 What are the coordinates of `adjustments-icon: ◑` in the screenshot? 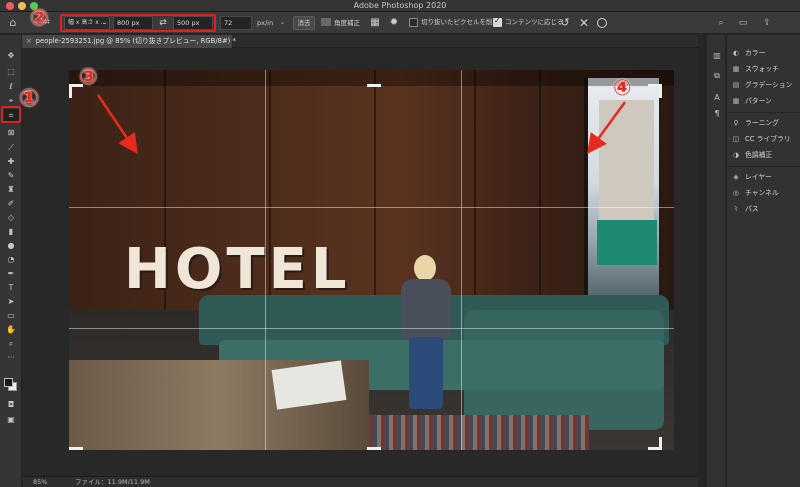 It's located at (736, 155).